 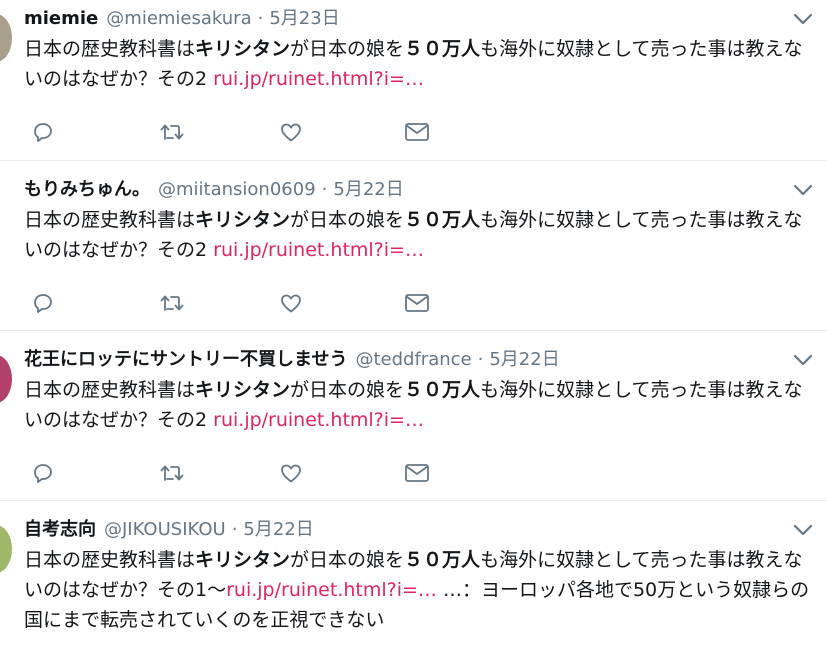 I want to click on user-handle: @miemiesakura, so click(x=178, y=18).